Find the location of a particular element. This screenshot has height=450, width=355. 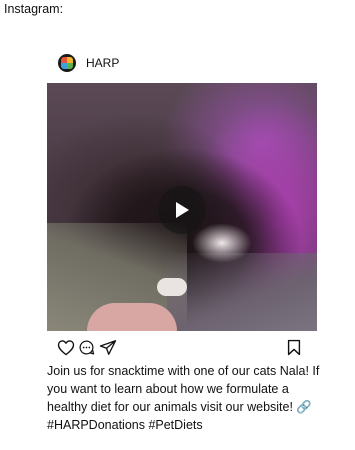

comment-icon is located at coordinates (87, 347).